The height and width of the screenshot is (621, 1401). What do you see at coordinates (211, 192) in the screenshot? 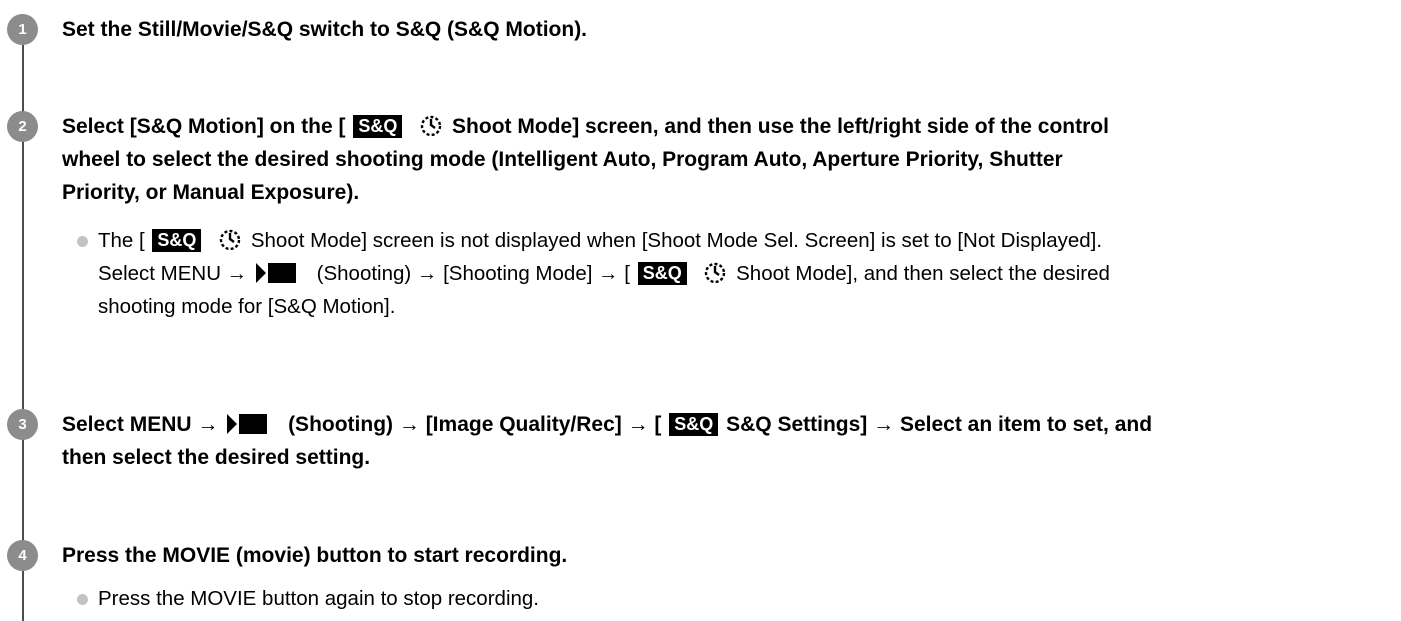
I see `step-2-line3: Priority, or Manual Exposure).` at bounding box center [211, 192].